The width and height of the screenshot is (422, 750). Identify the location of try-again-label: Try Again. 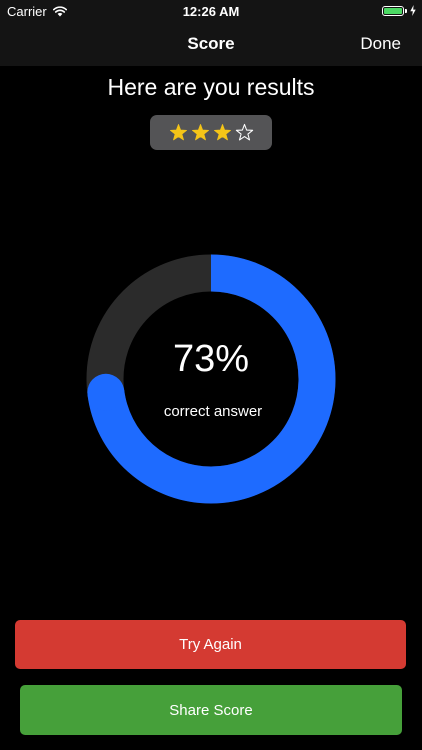
(210, 644).